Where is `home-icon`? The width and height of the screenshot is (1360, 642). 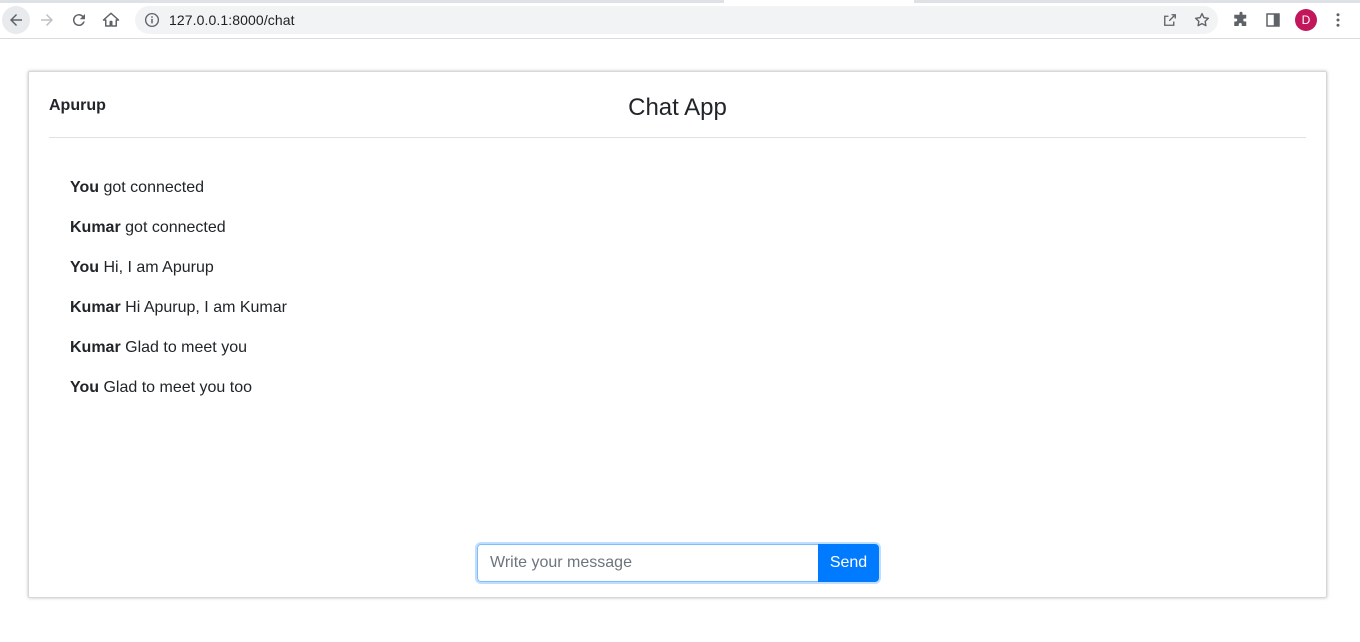 home-icon is located at coordinates (111, 19).